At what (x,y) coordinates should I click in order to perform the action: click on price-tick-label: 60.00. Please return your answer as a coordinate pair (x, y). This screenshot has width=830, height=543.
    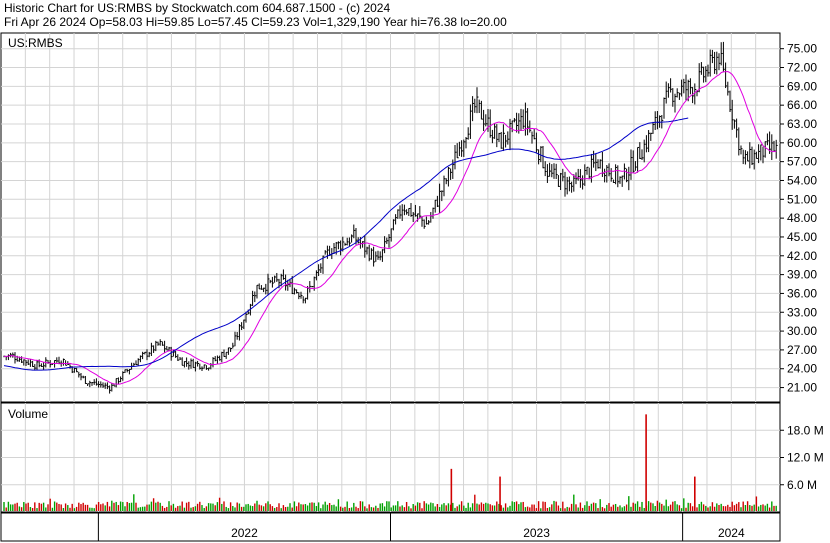
    Looking at the image, I should click on (802, 143).